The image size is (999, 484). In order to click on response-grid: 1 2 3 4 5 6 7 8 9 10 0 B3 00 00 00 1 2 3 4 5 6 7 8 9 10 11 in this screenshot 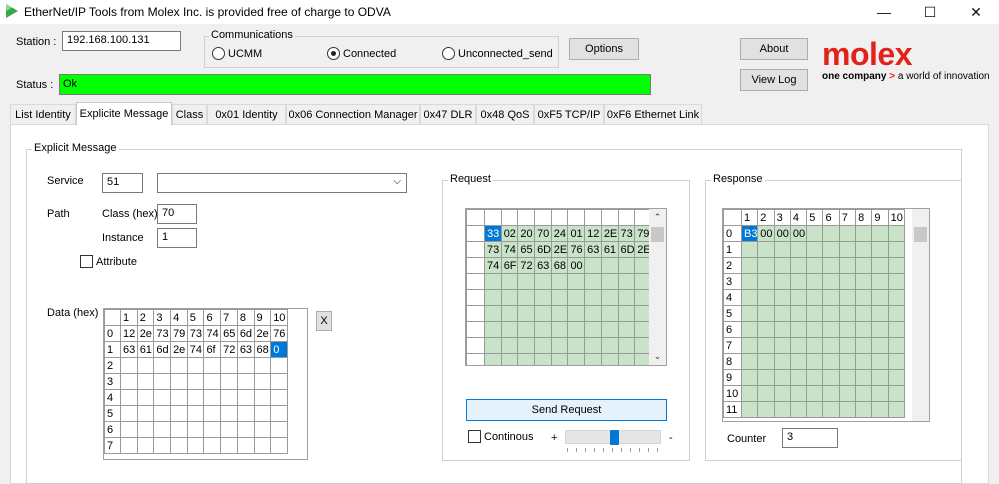, I will do `click(826, 315)`.